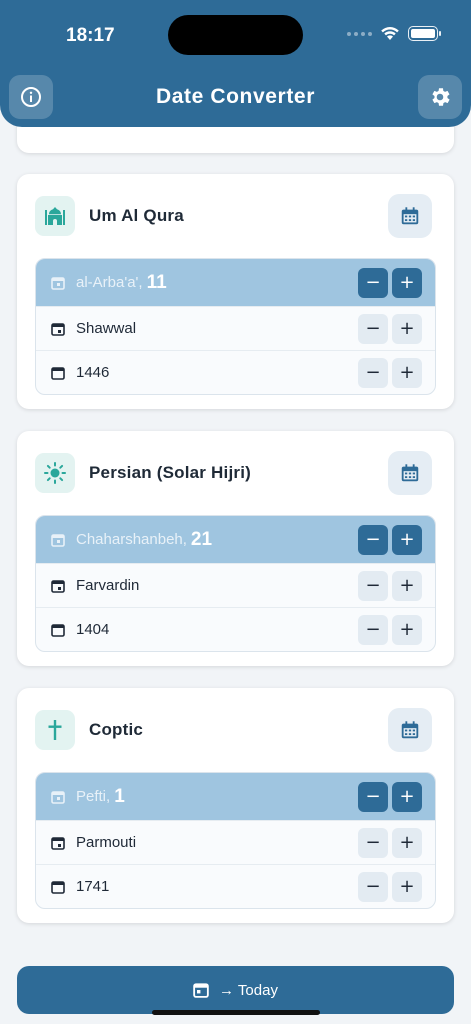 The height and width of the screenshot is (1024, 471). I want to click on year-value: 1404, so click(93, 629).